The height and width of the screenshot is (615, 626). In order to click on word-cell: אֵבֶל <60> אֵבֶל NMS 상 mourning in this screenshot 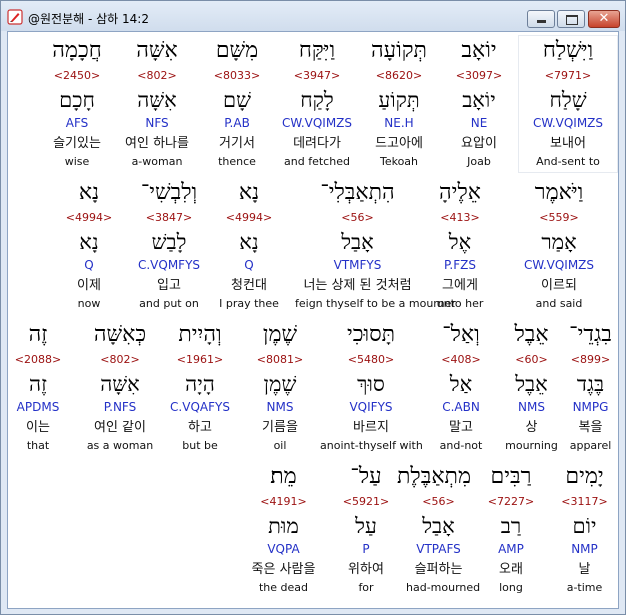, I will do `click(531, 388)`.